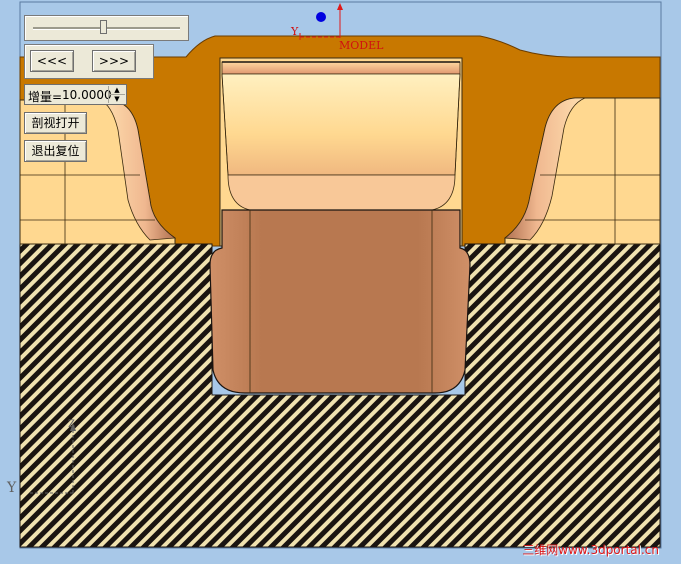 This screenshot has width=681, height=564. What do you see at coordinates (590, 550) in the screenshot?
I see `watermark: 三维网www.3dportal.cn` at bounding box center [590, 550].